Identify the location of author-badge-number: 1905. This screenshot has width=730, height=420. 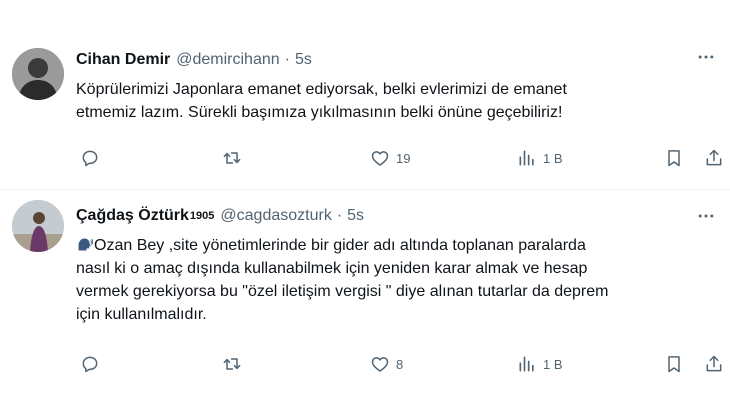
(202, 216).